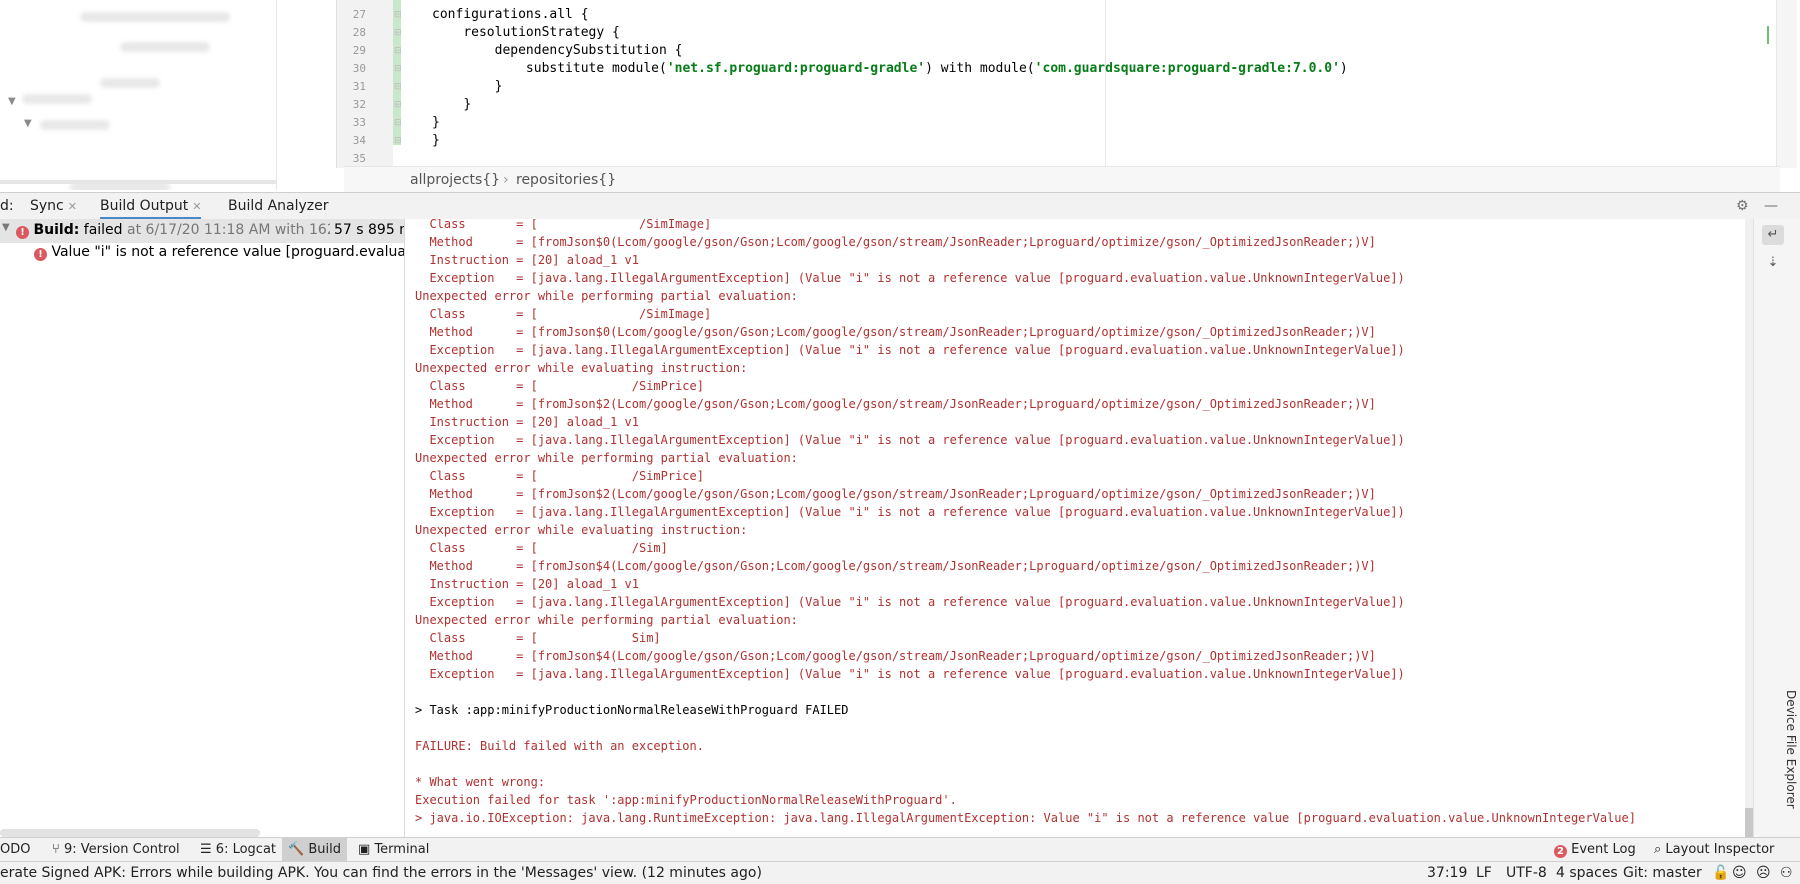 Image resolution: width=1800 pixels, height=884 pixels. I want to click on layout-inspector-tool-button: ⌕ Layout Inspector, so click(1714, 849).